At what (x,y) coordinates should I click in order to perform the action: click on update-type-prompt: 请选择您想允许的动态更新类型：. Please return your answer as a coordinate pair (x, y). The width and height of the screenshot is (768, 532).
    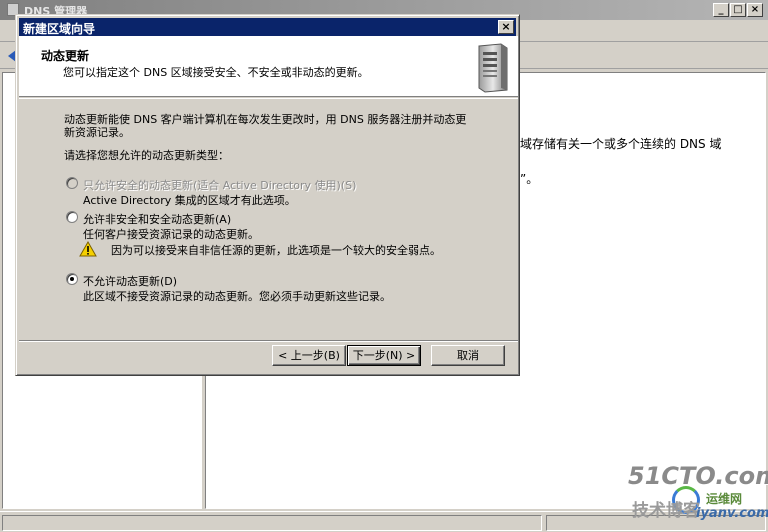
    Looking at the image, I should click on (146, 155).